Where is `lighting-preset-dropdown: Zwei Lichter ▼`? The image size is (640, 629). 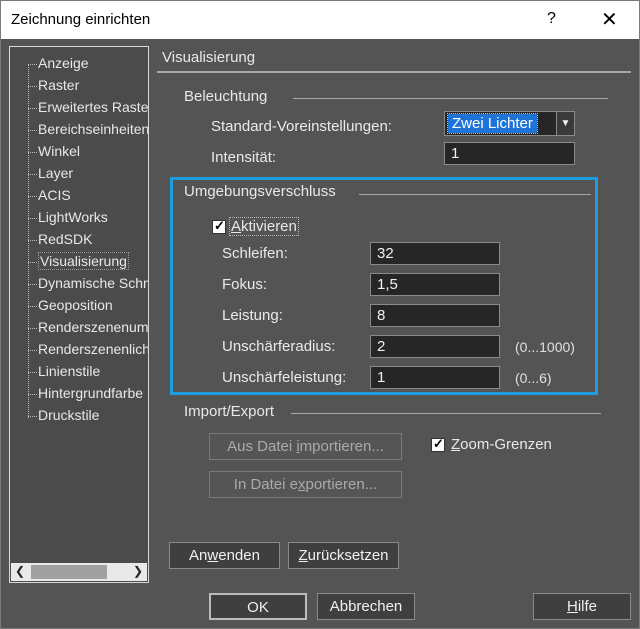
lighting-preset-dropdown: Zwei Lichter ▼ is located at coordinates (509, 123).